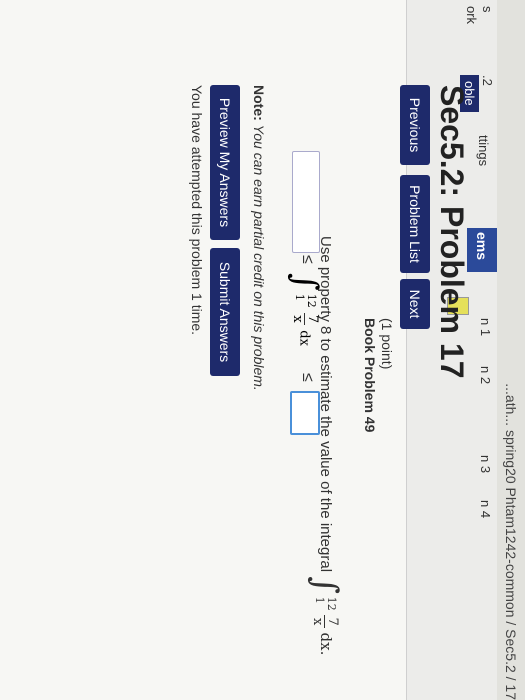  What do you see at coordinates (482, 250) in the screenshot?
I see `sidebar-problems-header: ems` at bounding box center [482, 250].